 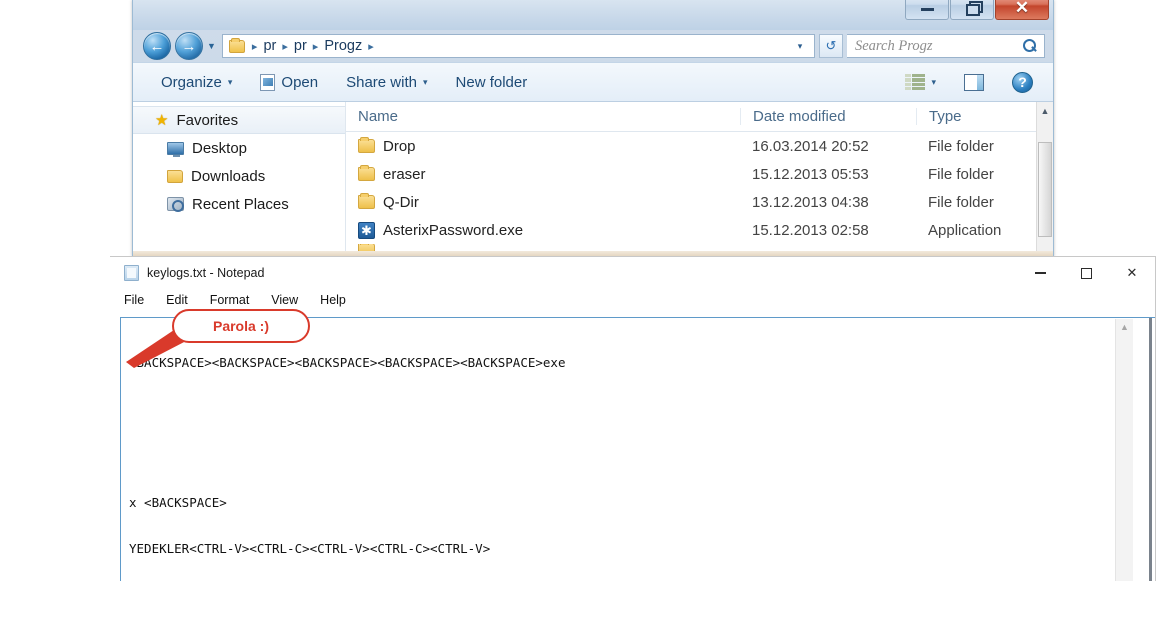 What do you see at coordinates (453, 230) in the screenshot?
I see `file-name: AsterixPassword.exe` at bounding box center [453, 230].